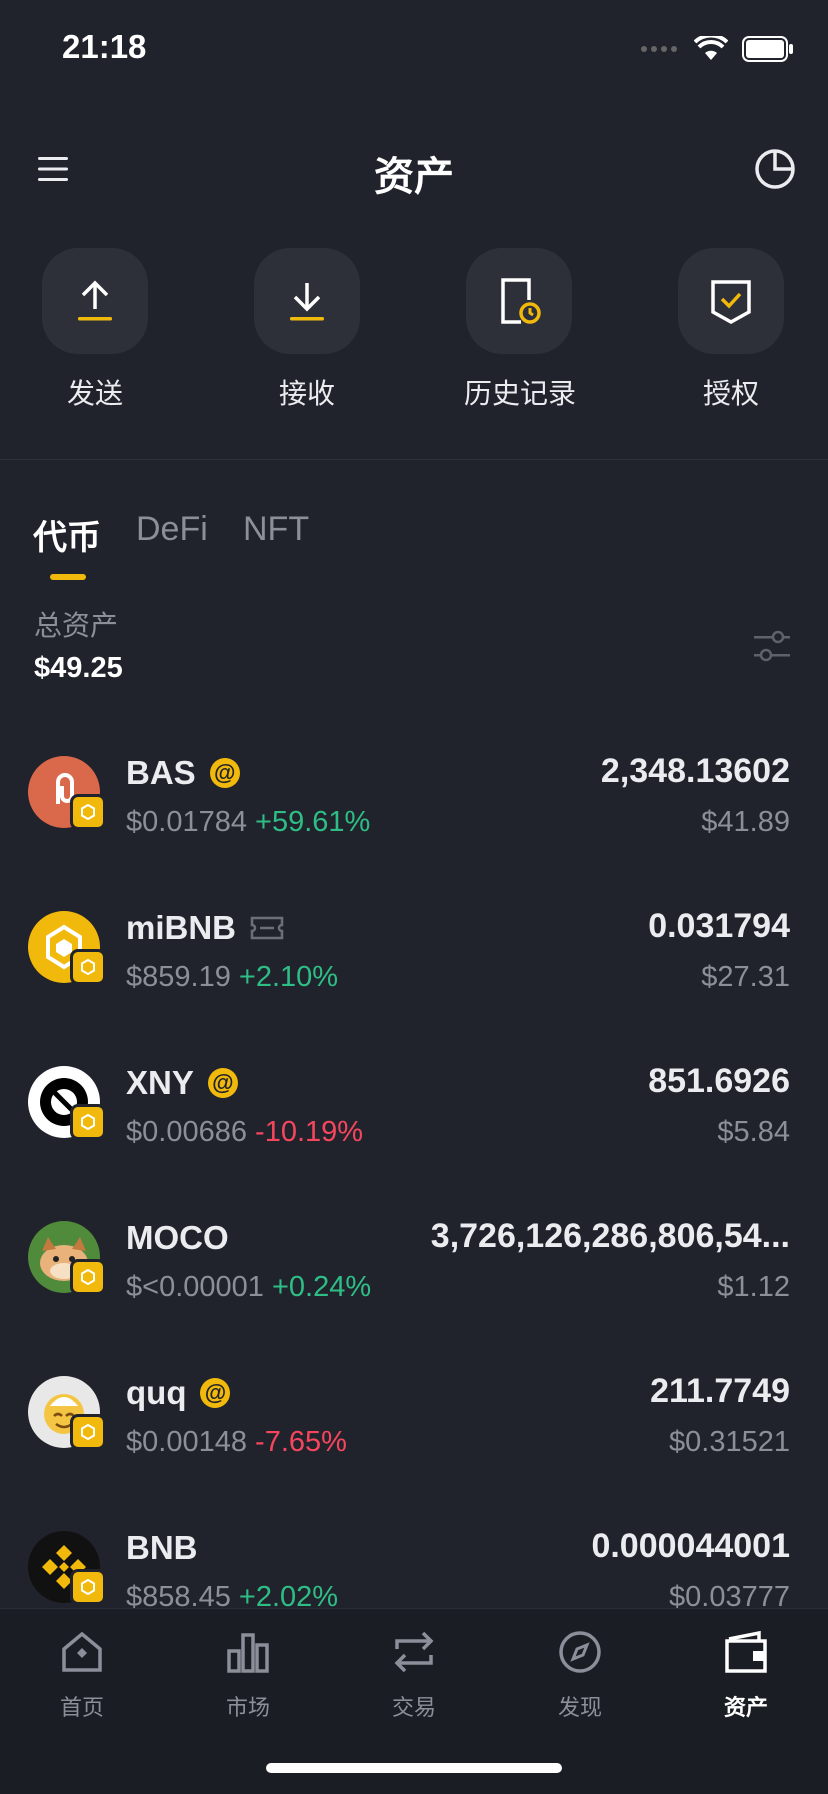  I want to click on token-change: +2.10%, so click(288, 977).